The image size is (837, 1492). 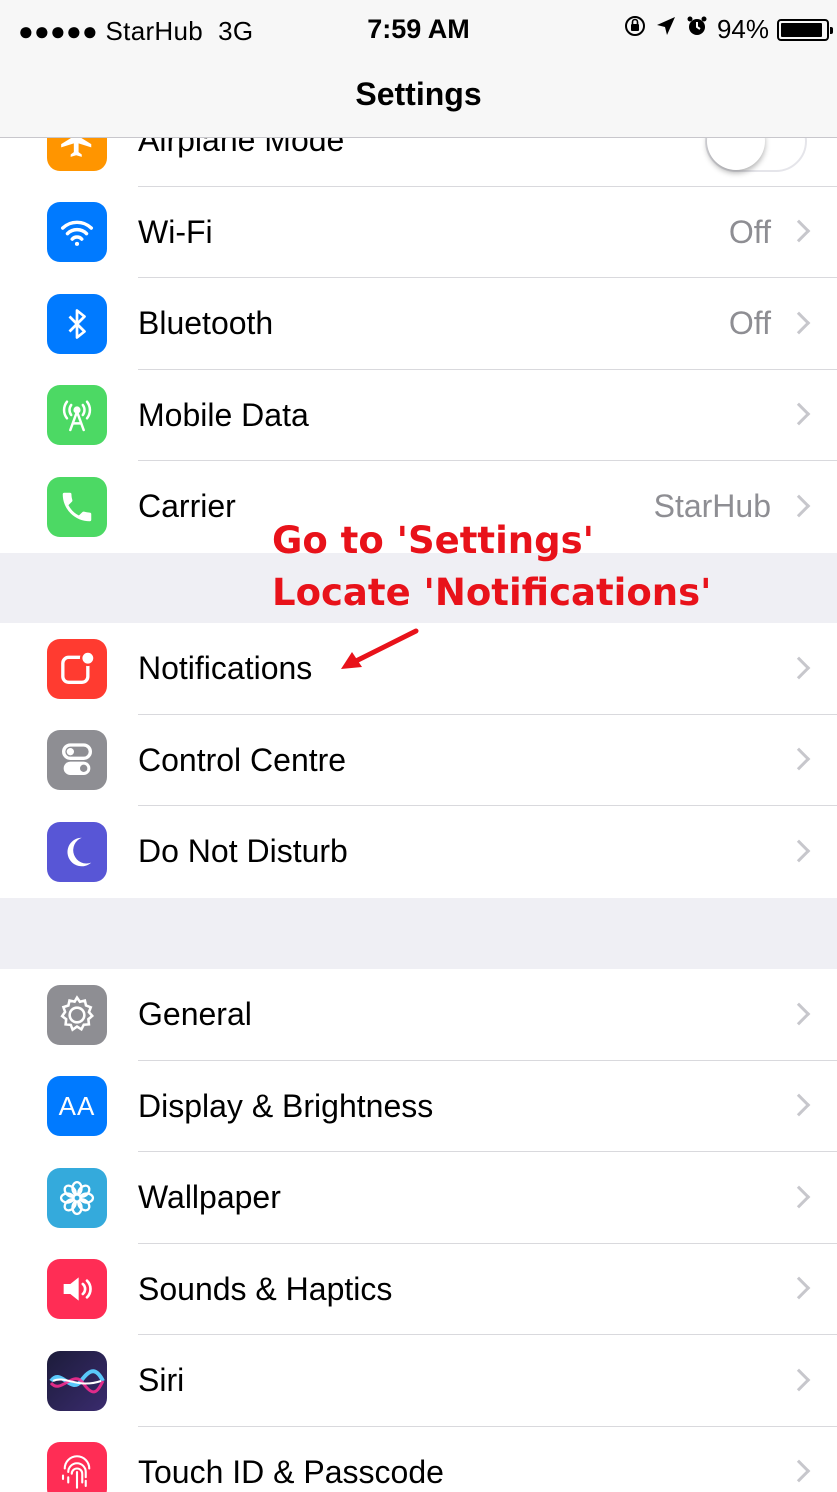 I want to click on rotation-lock-icon, so click(x=635, y=29).